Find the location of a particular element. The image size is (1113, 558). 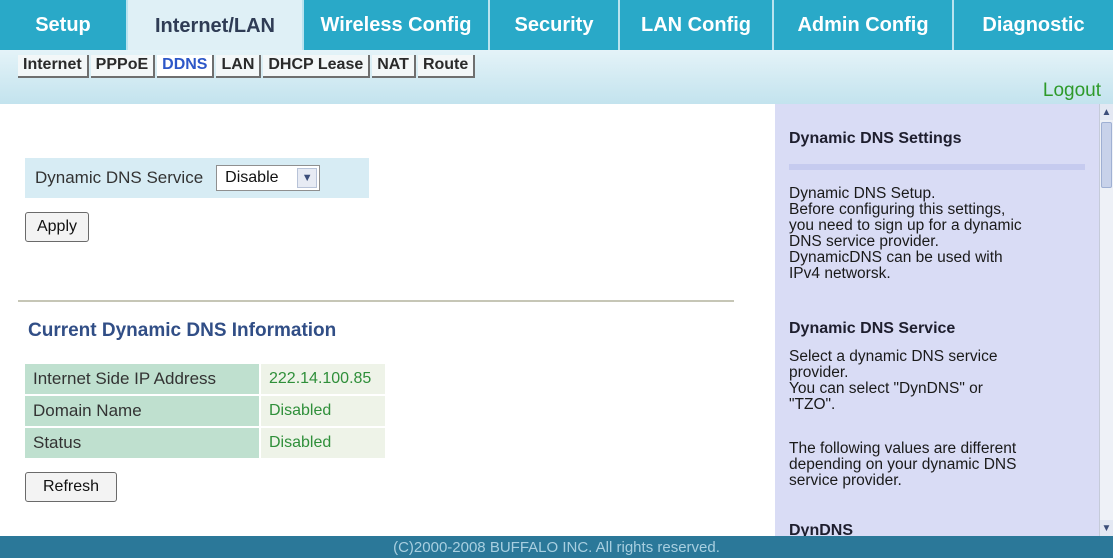

dns-service-label: Dynamic DNS Service is located at coordinates (119, 177).